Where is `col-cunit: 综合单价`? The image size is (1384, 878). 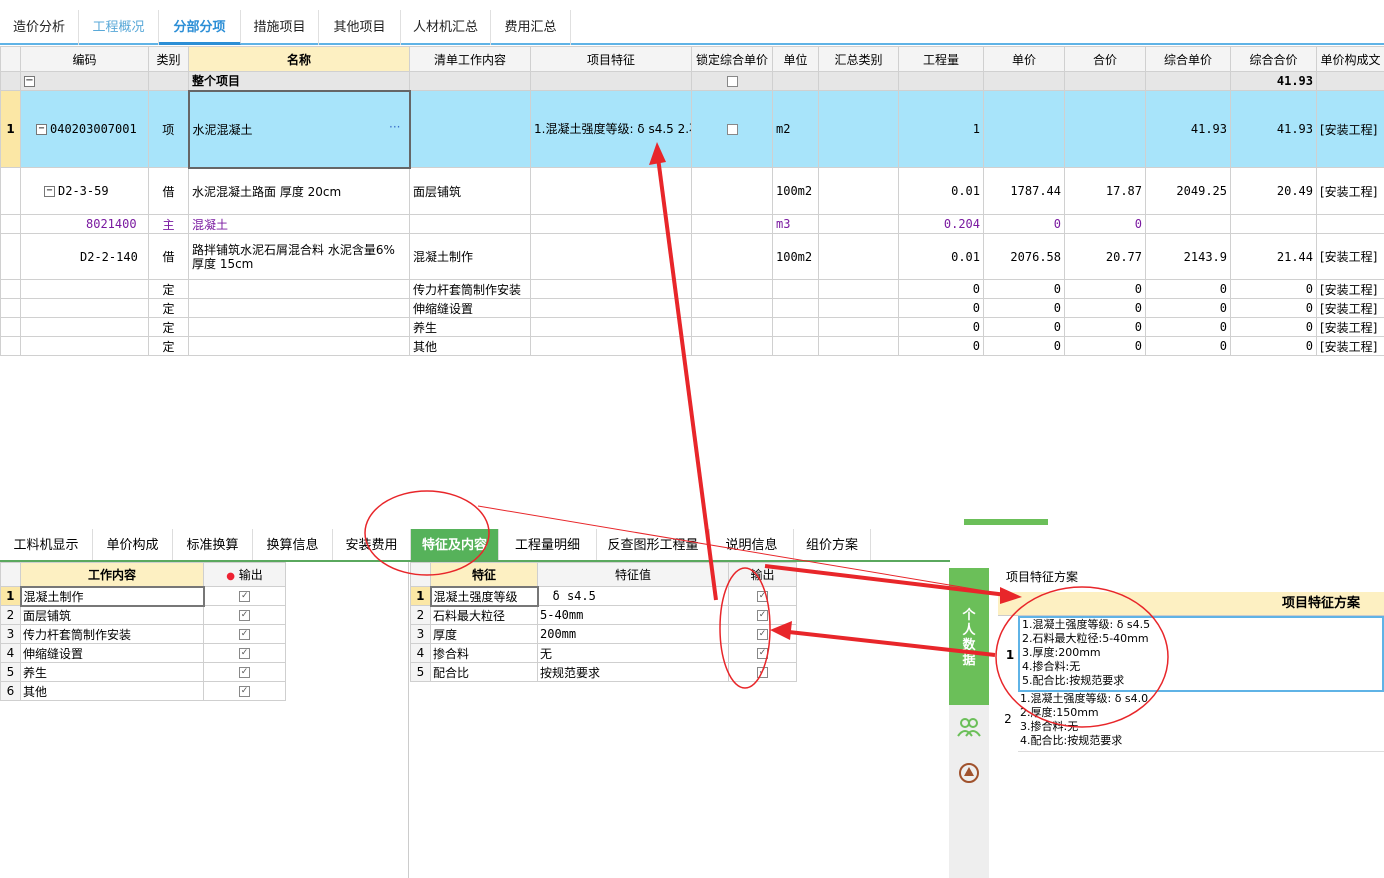
col-cunit: 综合单价 is located at coordinates (1188, 59).